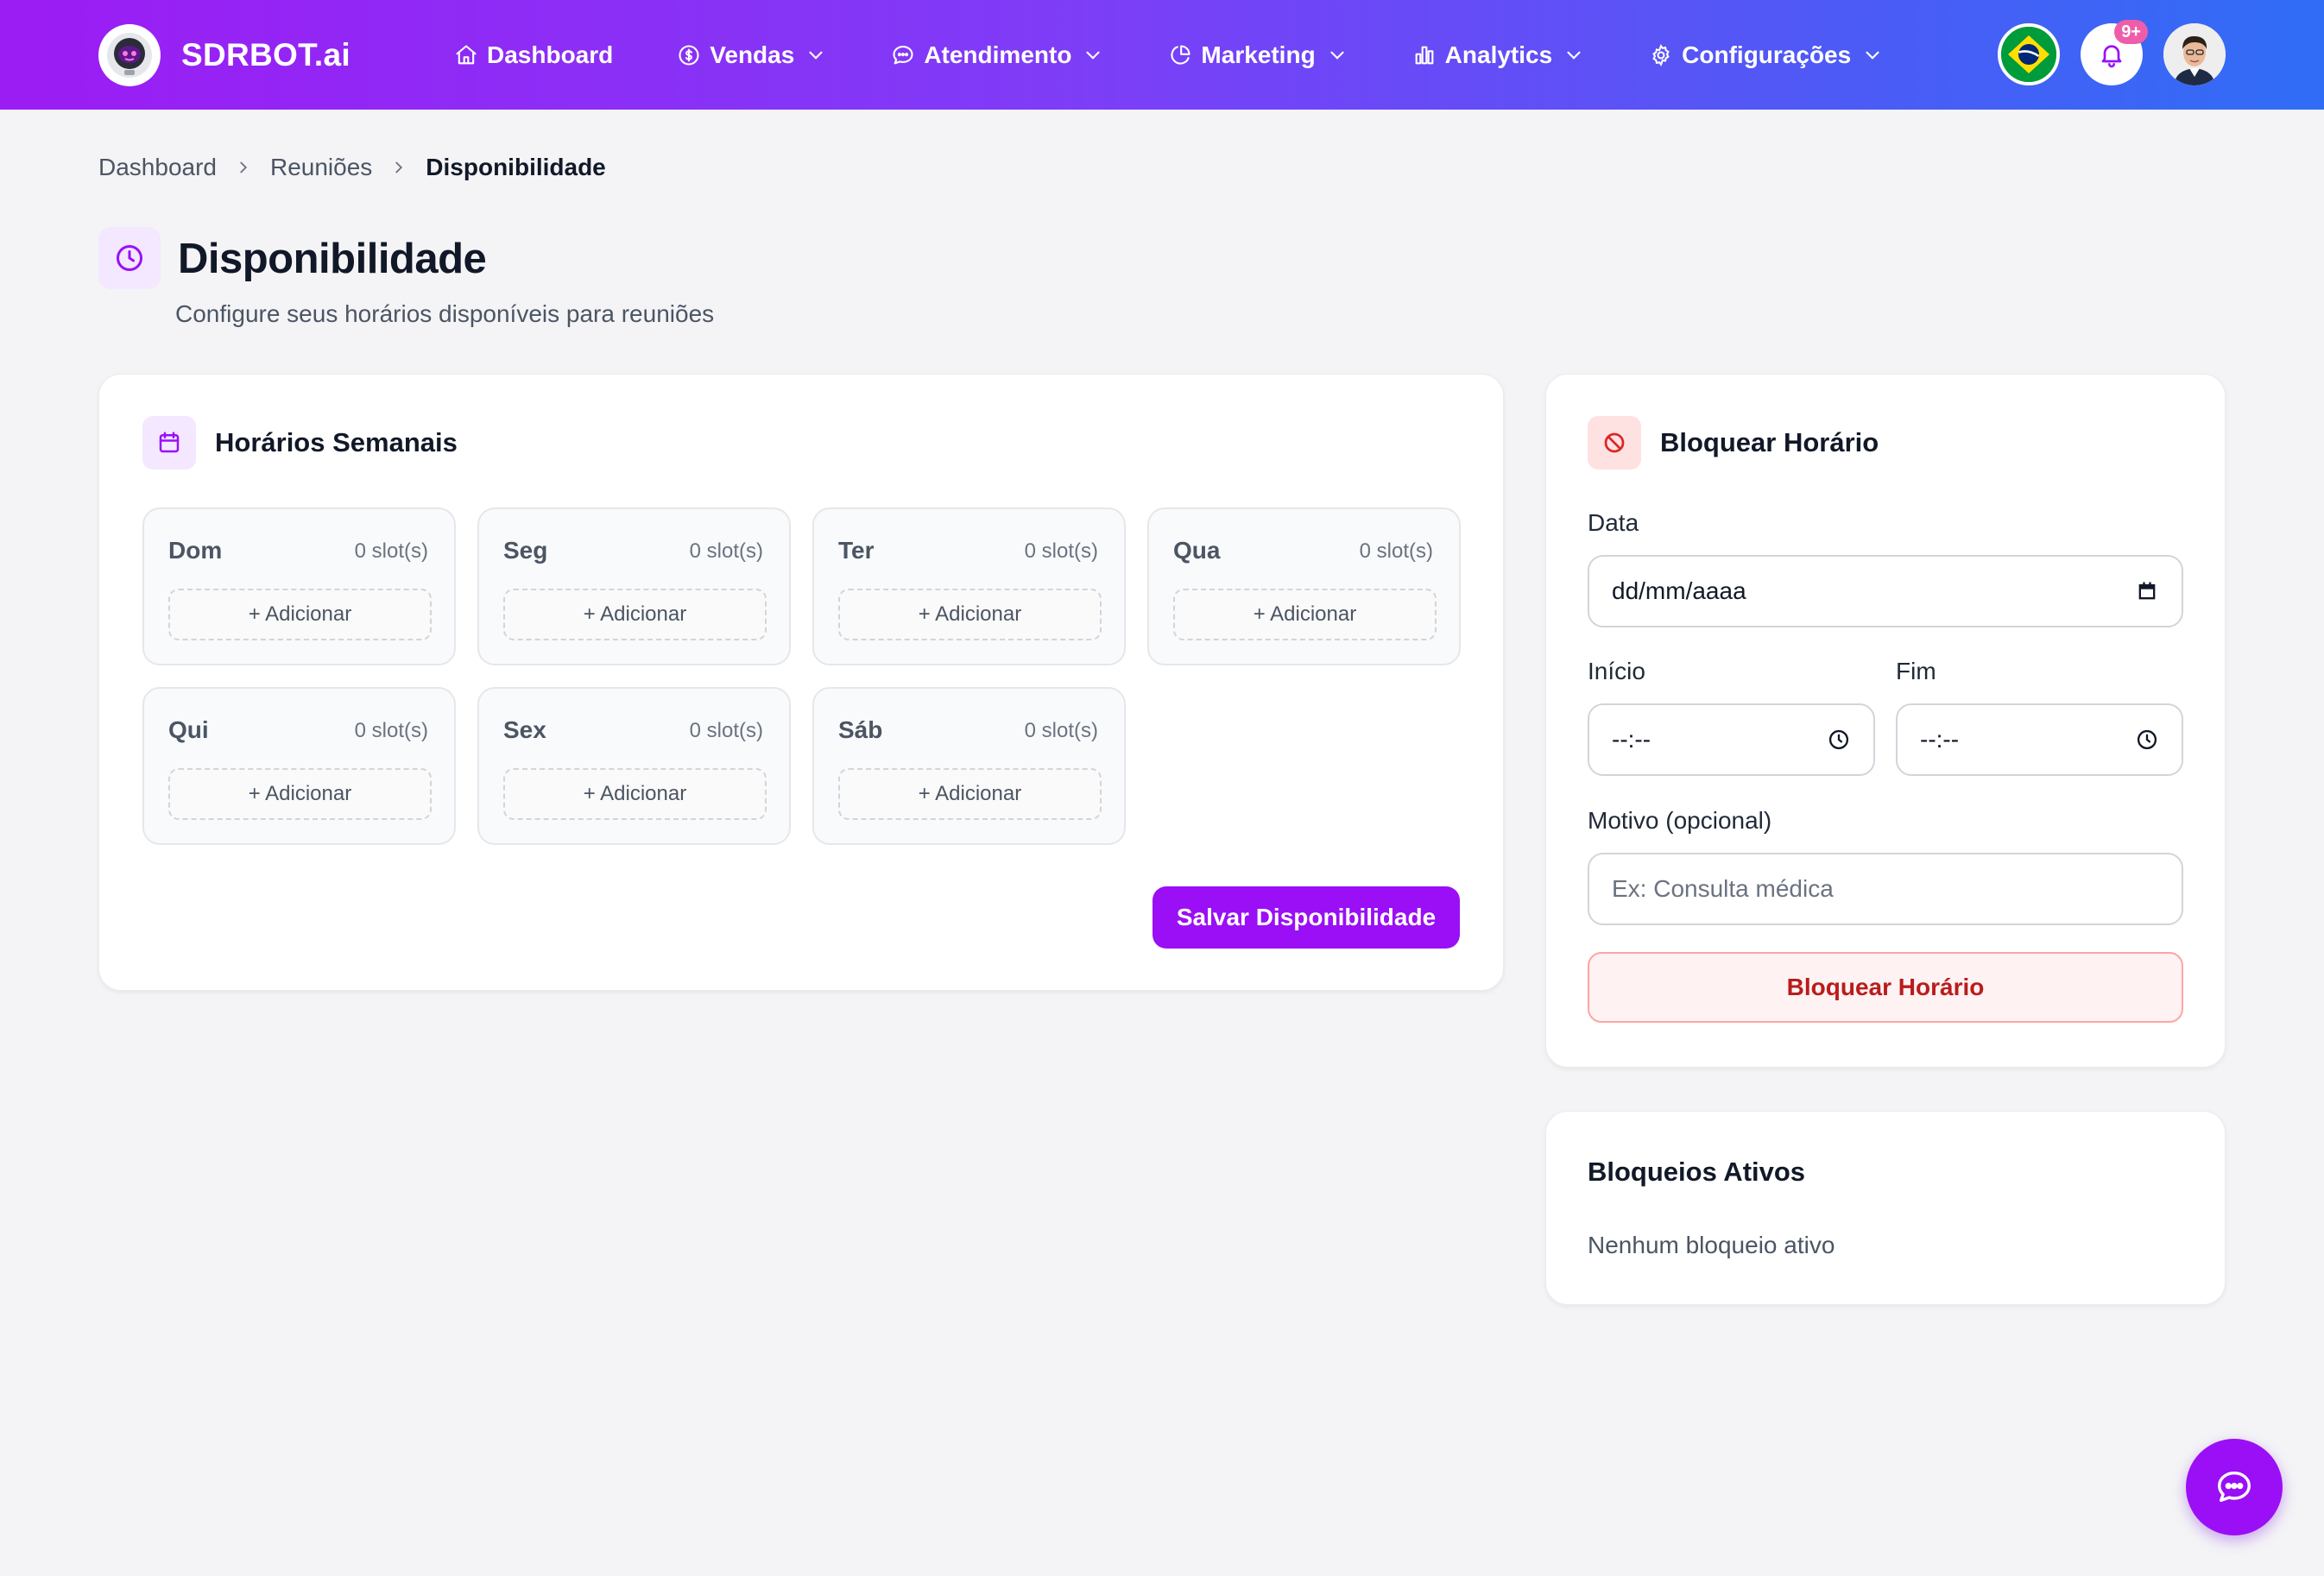  I want to click on chat-icon, so click(2235, 1487).